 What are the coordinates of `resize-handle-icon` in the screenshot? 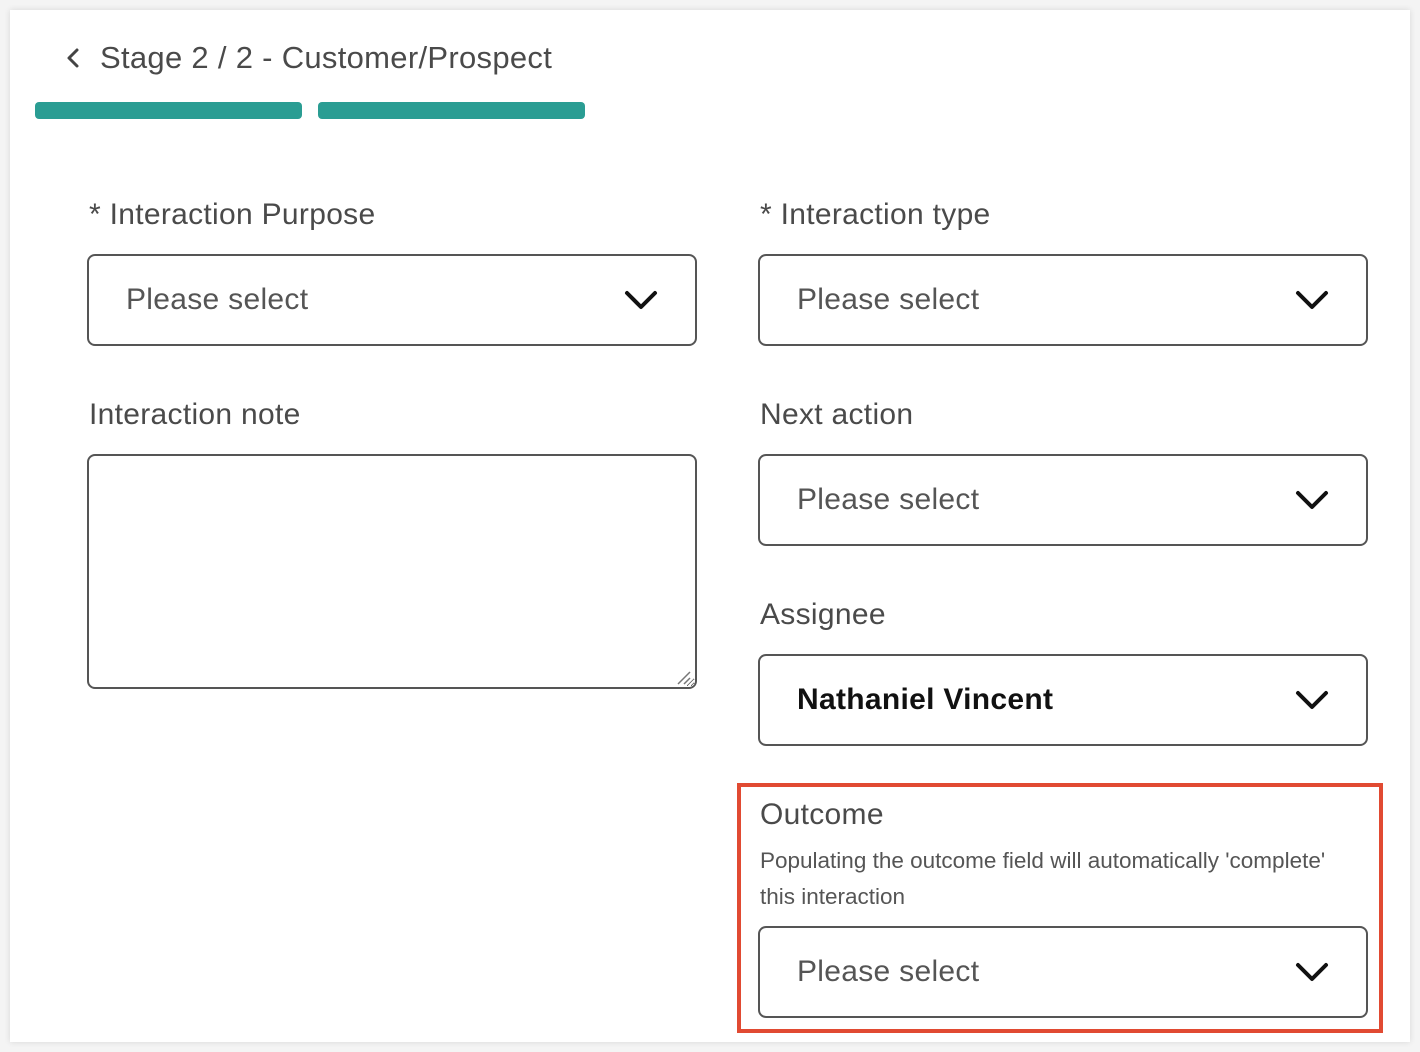 It's located at (684, 678).